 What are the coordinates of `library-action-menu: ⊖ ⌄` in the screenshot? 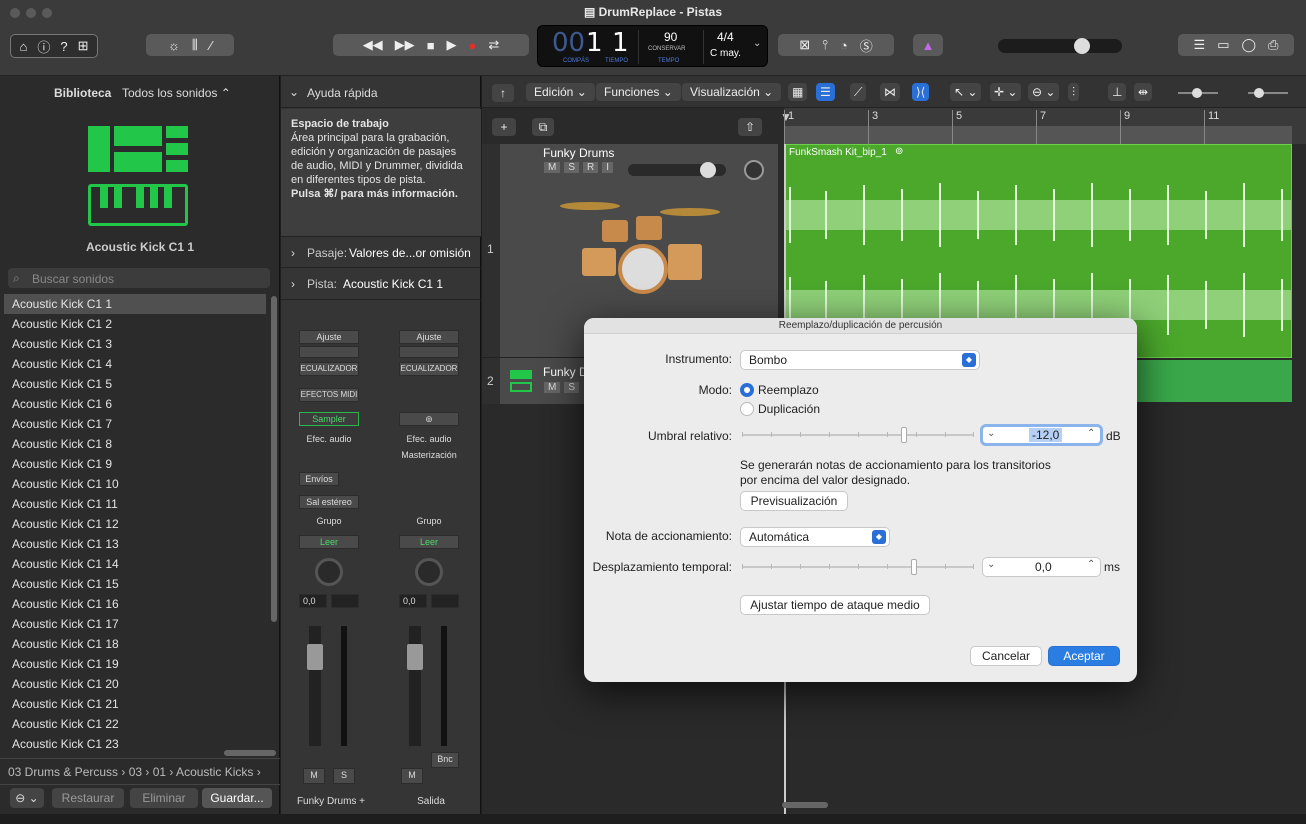 It's located at (27, 798).